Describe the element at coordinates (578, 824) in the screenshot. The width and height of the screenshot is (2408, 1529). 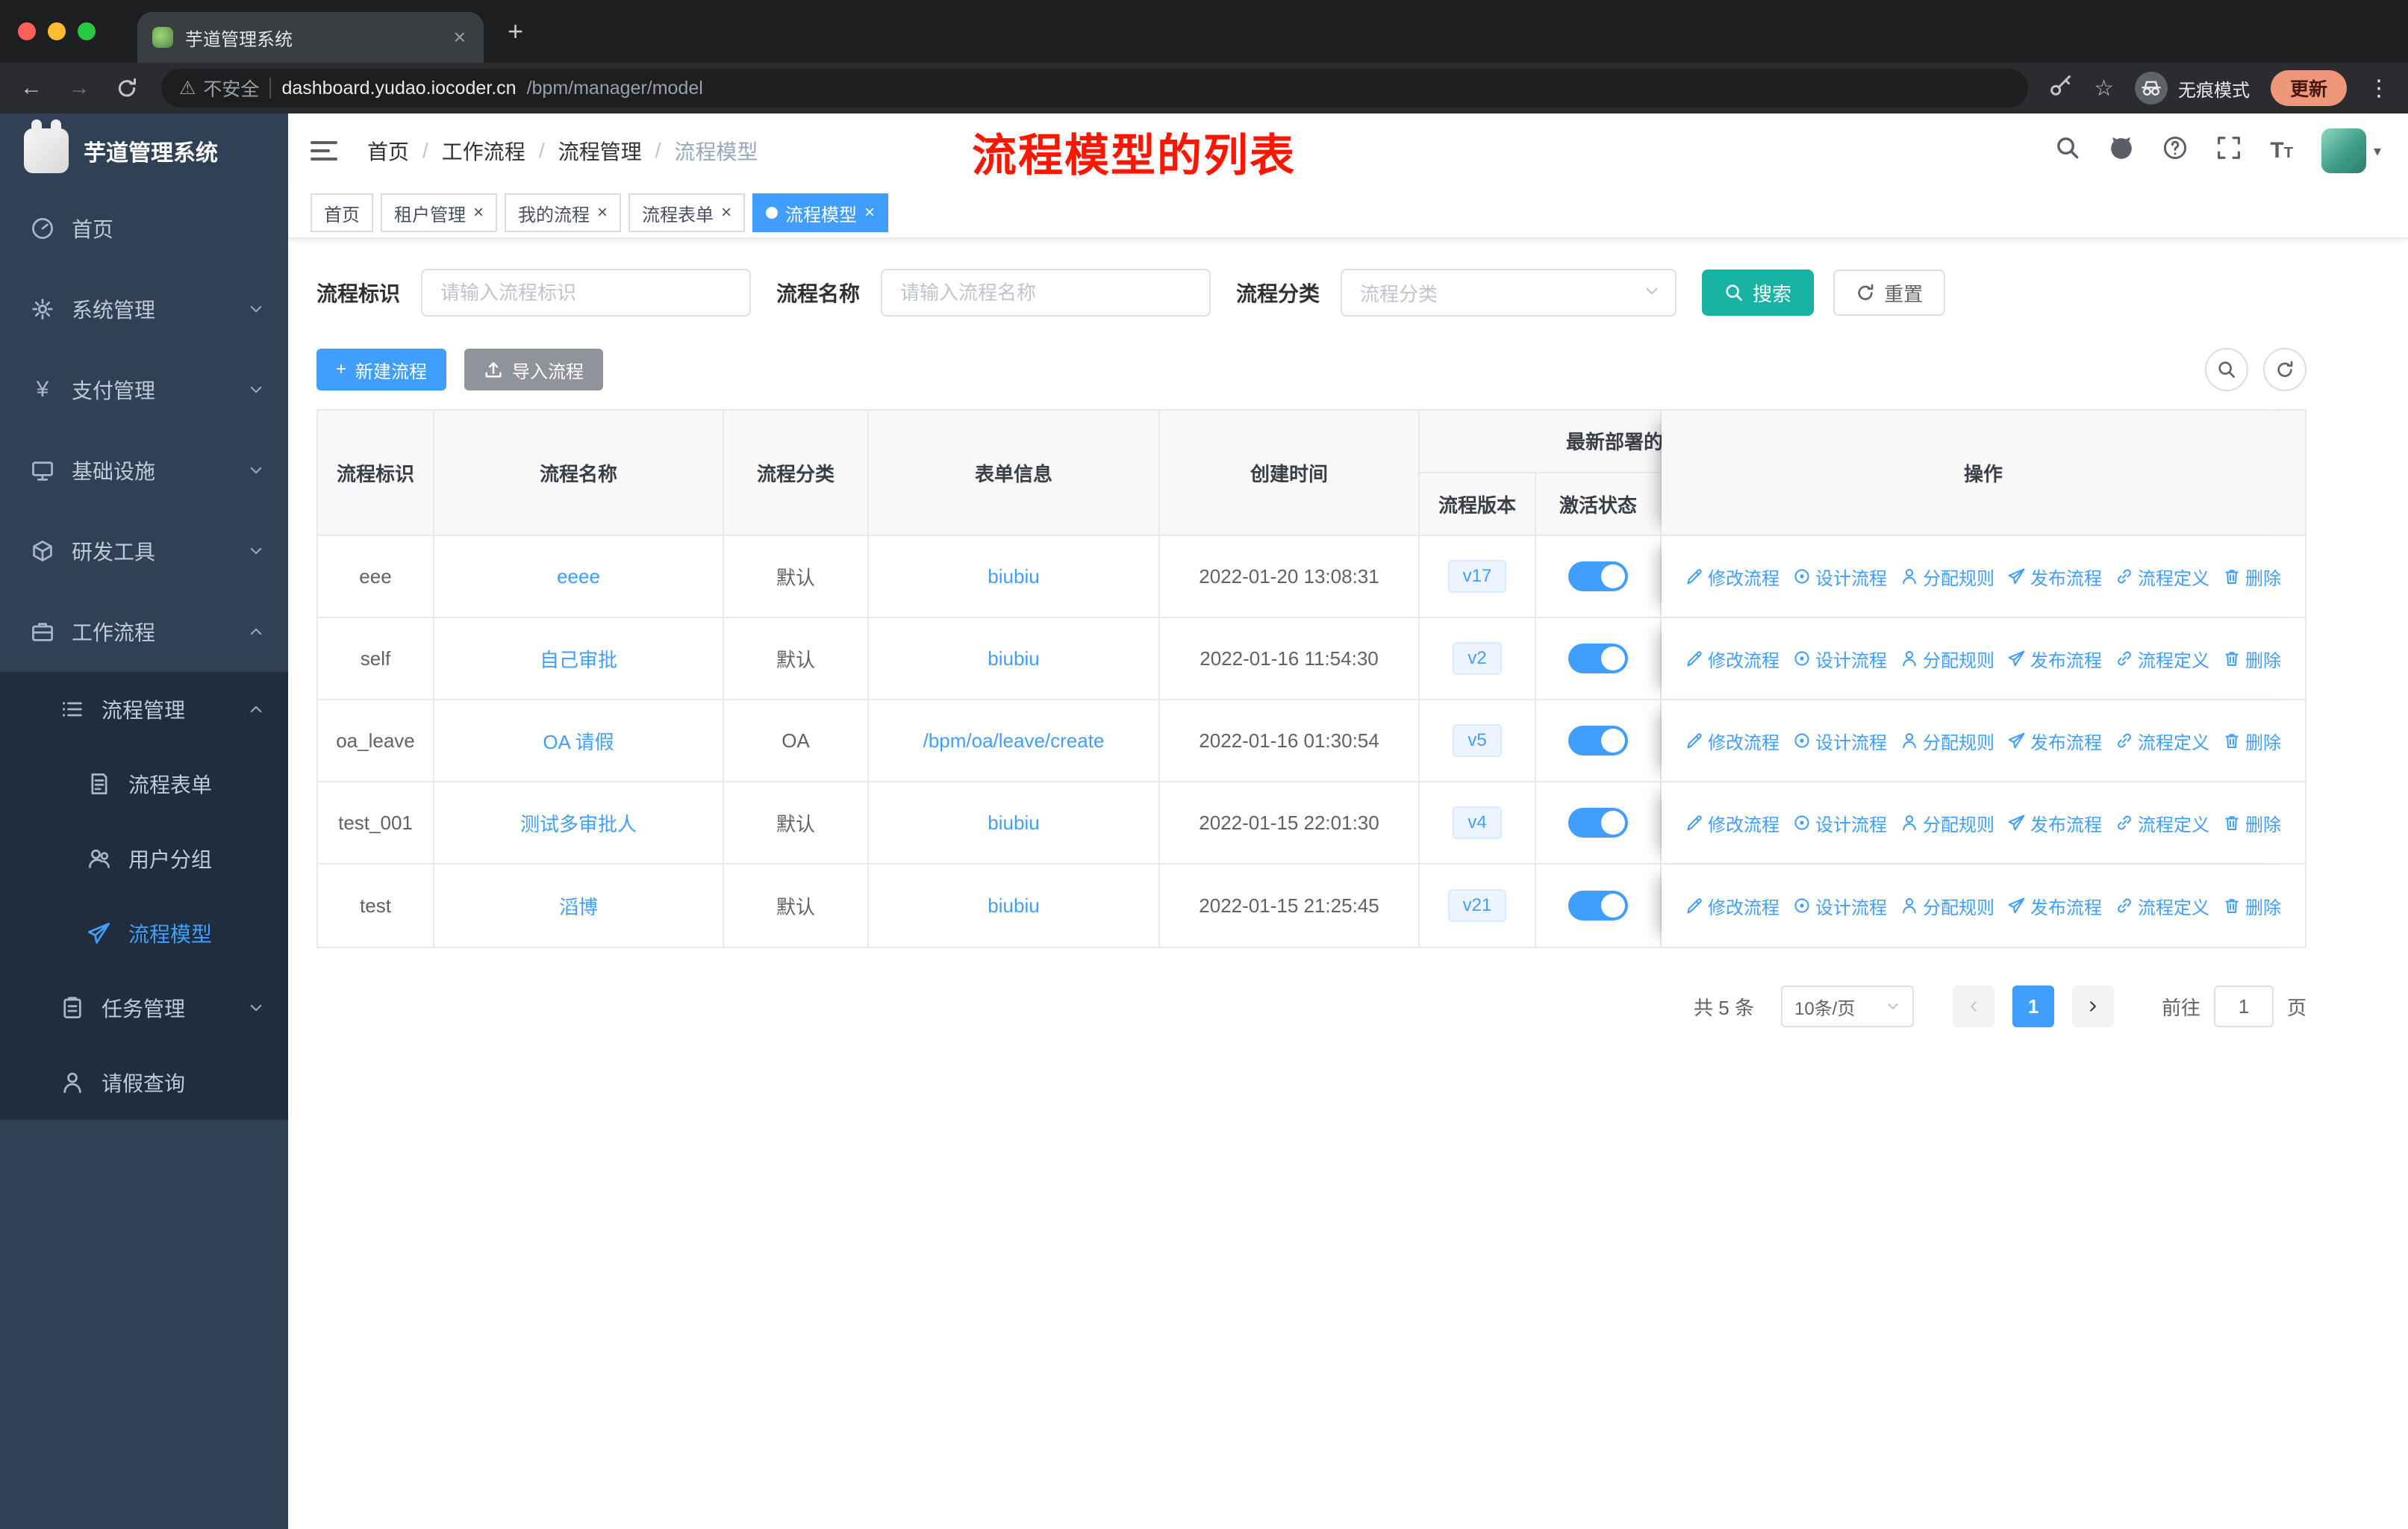
I see `process-name-link: 测试多审批人` at that location.